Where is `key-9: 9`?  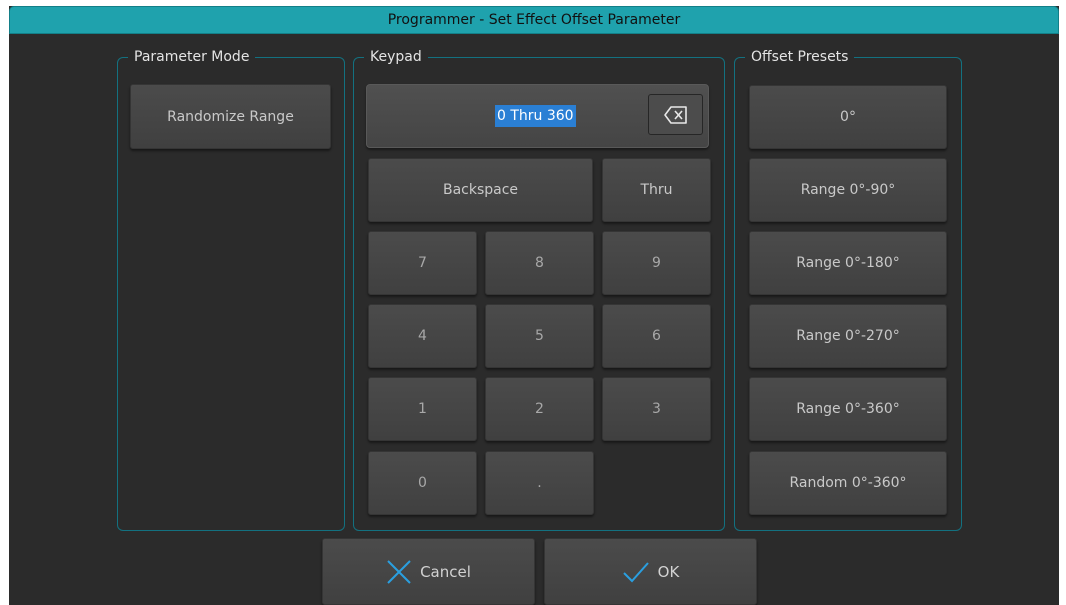
key-9: 9 is located at coordinates (656, 263).